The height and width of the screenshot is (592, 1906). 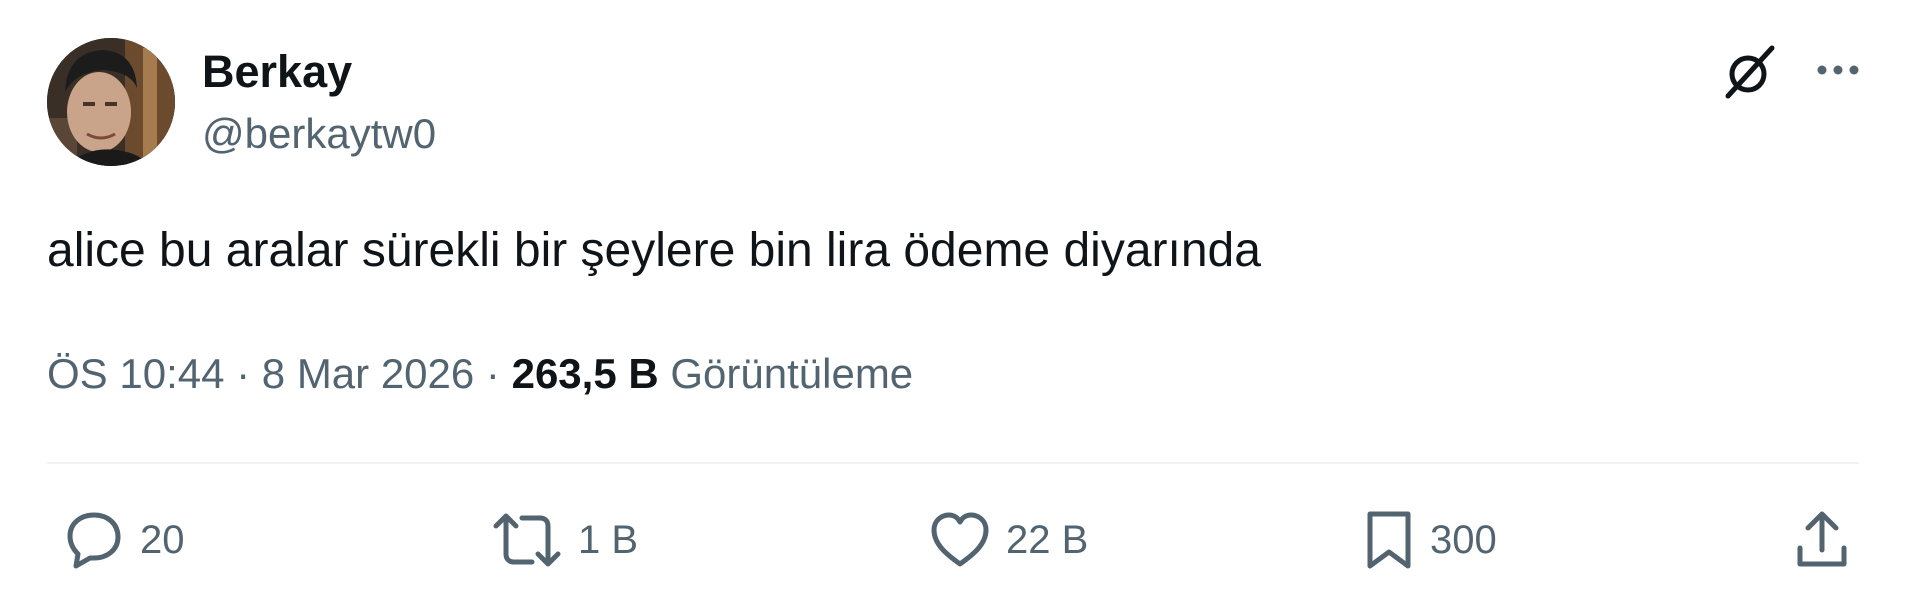 I want to click on bookmark-count: 300, so click(x=1463, y=540).